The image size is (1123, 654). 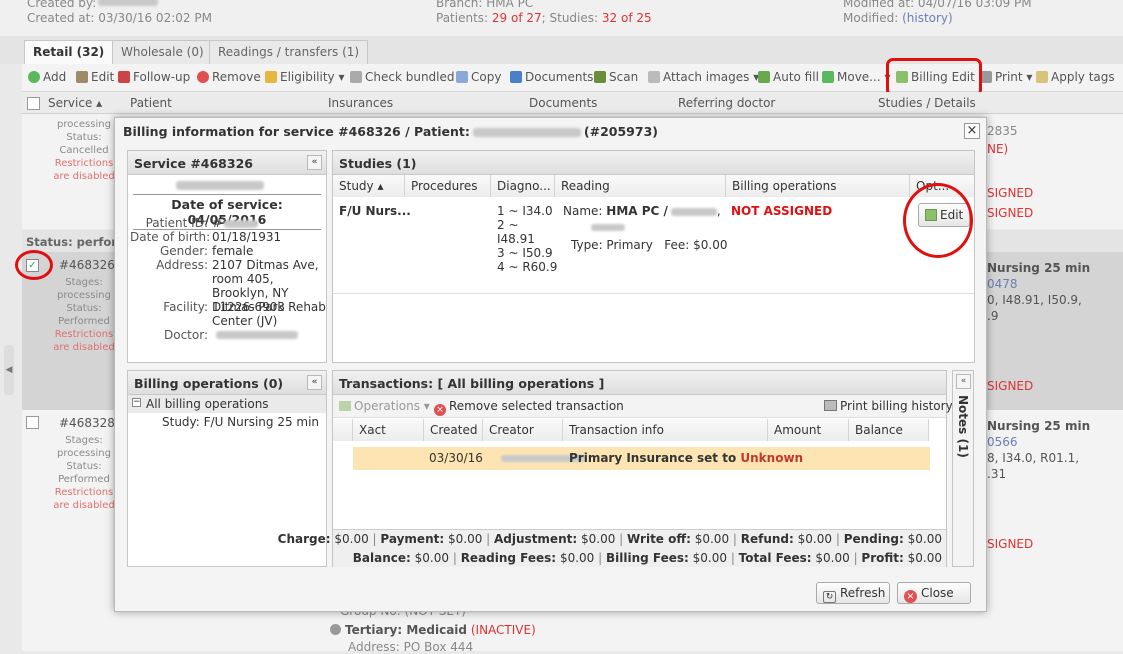 What do you see at coordinates (927, 103) in the screenshot?
I see `column-studies-details: Studies / Details` at bounding box center [927, 103].